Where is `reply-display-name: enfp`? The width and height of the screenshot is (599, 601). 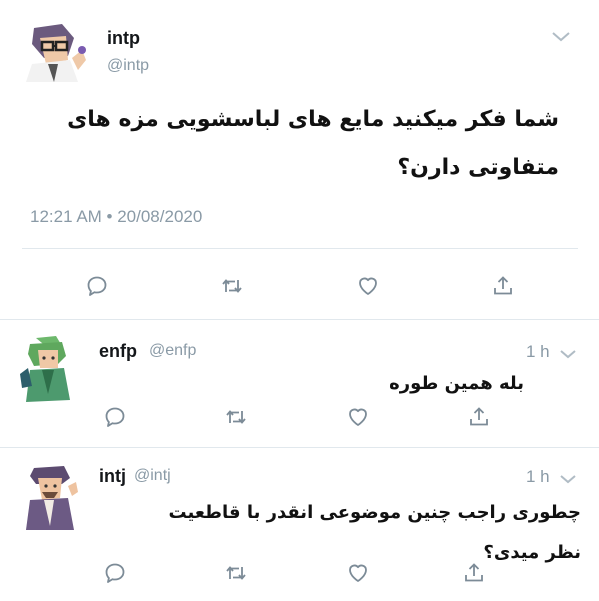 reply-display-name: enfp is located at coordinates (118, 351).